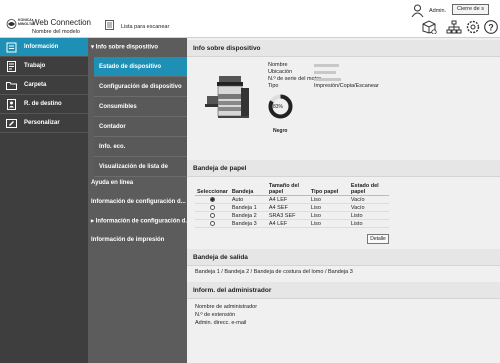 This screenshot has width=500, height=363. Describe the element at coordinates (140, 107) in the screenshot. I see `submenu-item-consumibles: Consumibles` at that location.